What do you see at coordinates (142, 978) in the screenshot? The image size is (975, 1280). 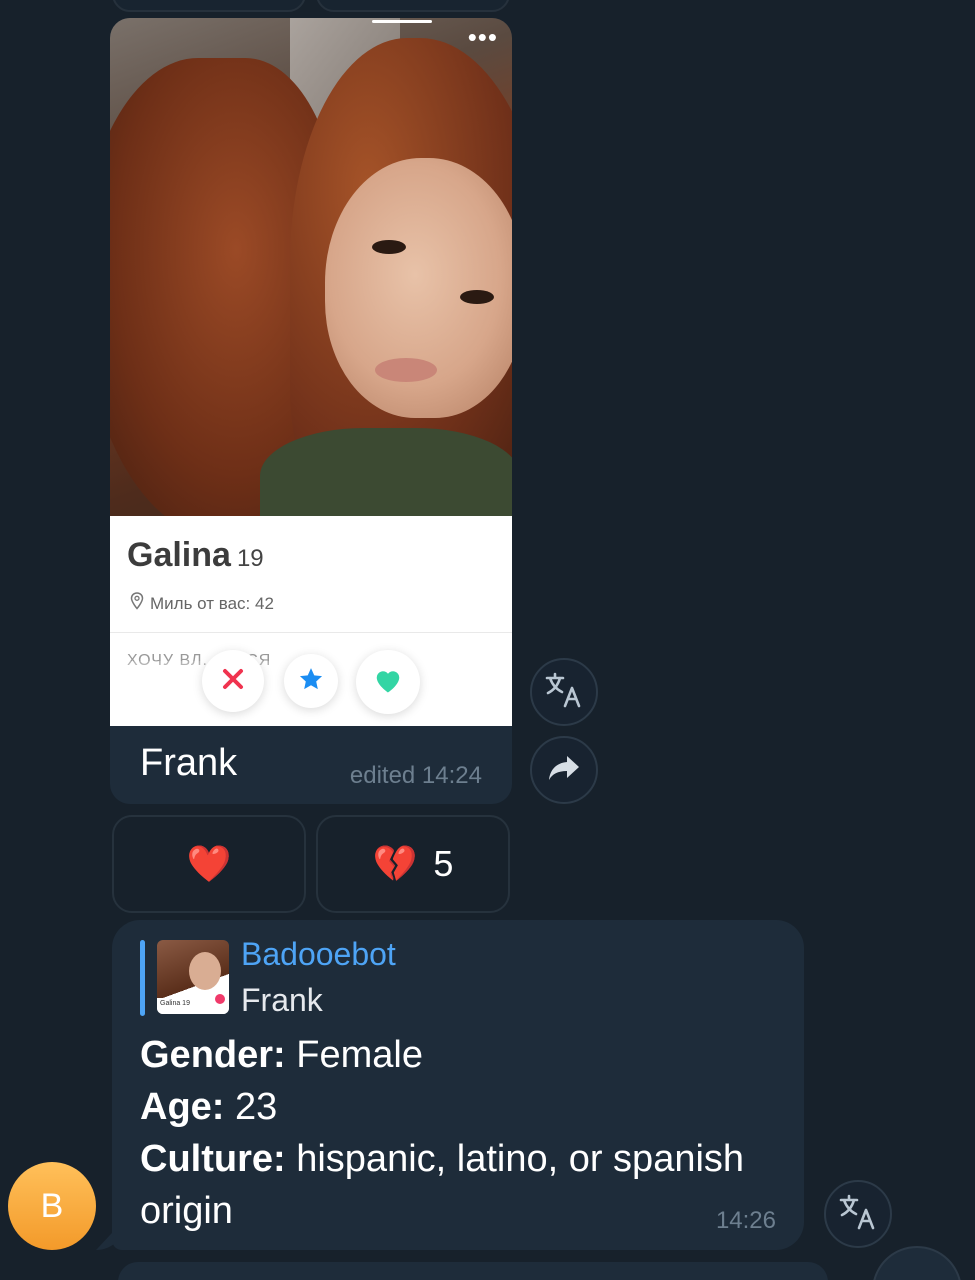 I see `quote-bar` at bounding box center [142, 978].